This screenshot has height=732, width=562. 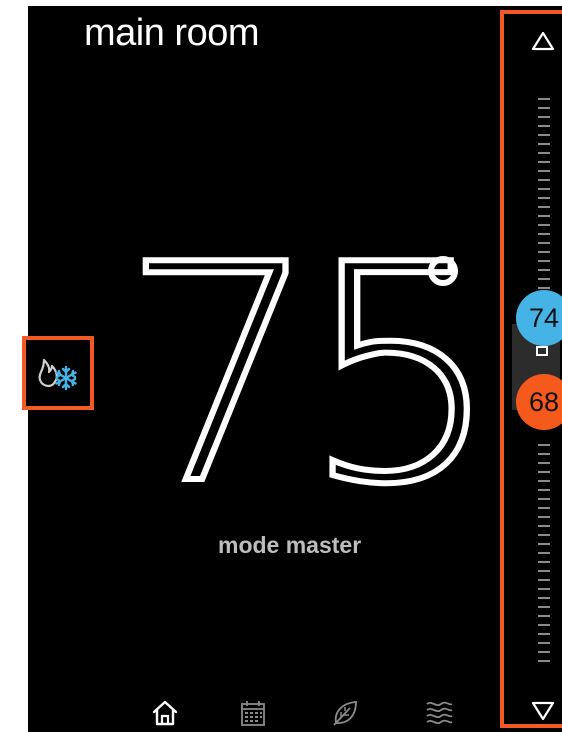 I want to click on waves-icon, so click(x=439, y=713).